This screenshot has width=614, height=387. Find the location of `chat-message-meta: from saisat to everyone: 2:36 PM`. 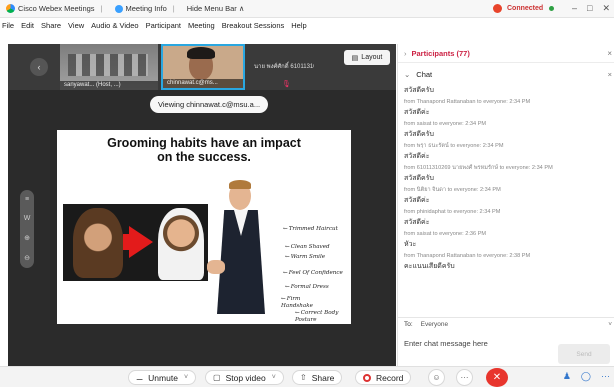

chat-message-meta: from saisat to everyone: 2:36 PM is located at coordinates (445, 234).